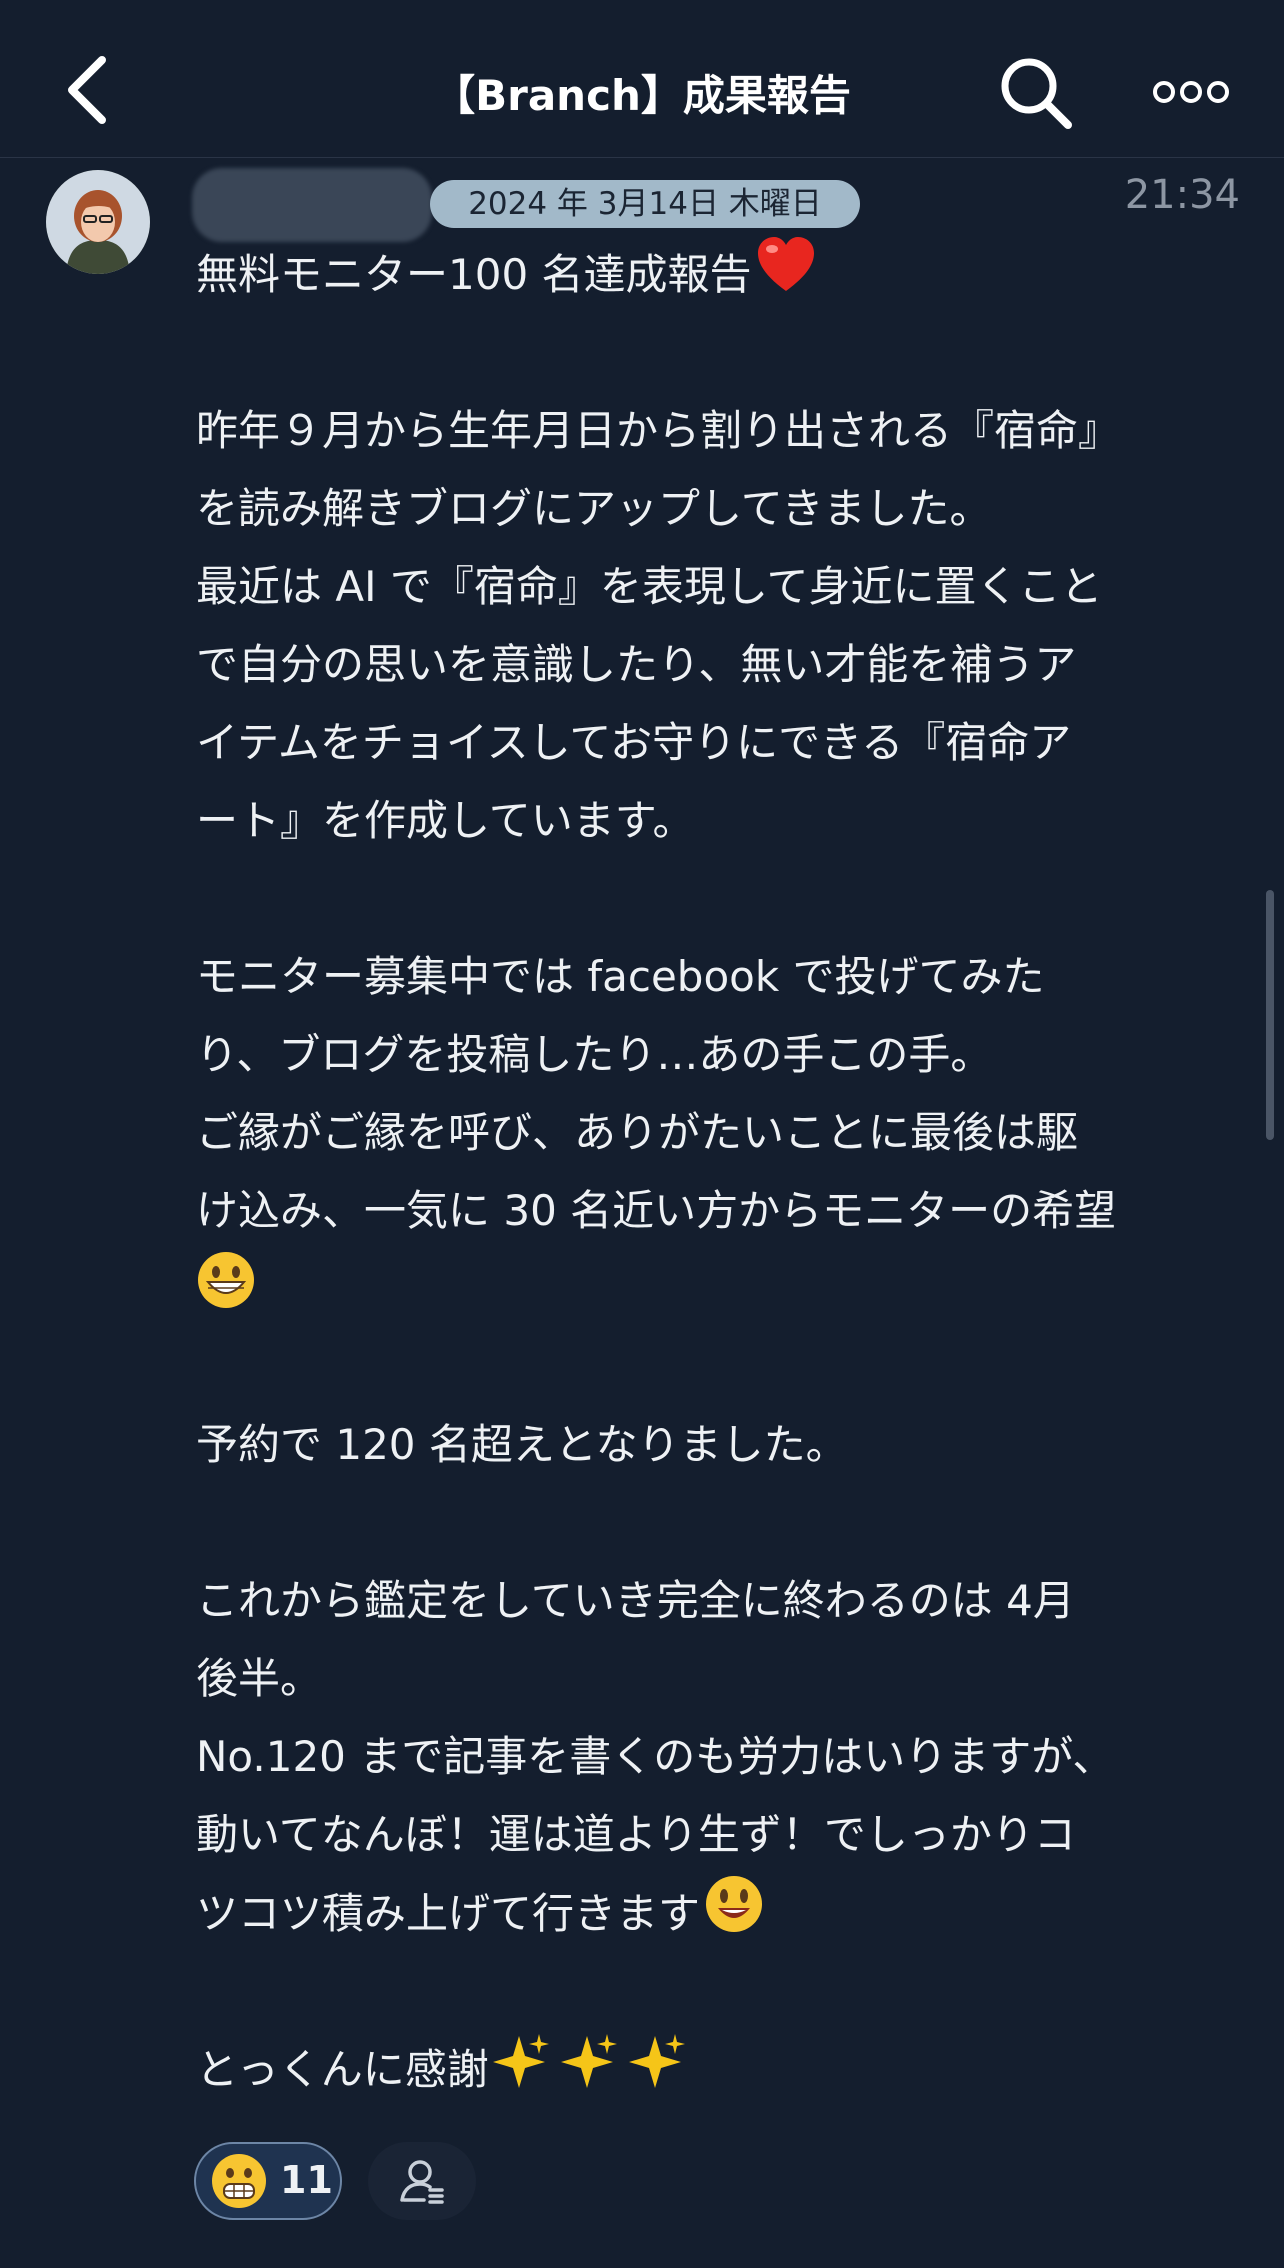  I want to click on message-line: 予約で 120 名超えとなりました。, so click(522, 1444).